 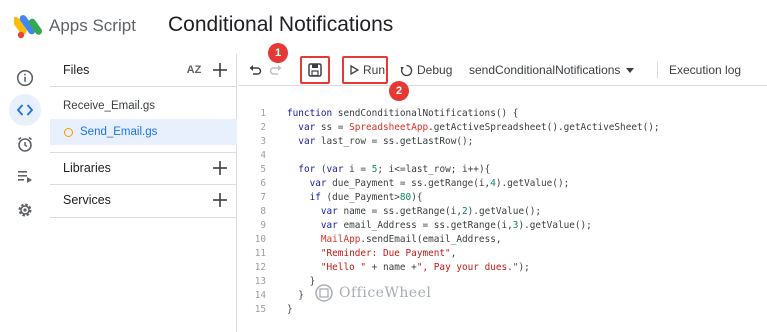 What do you see at coordinates (87, 168) in the screenshot?
I see `libraries-title: Libraries` at bounding box center [87, 168].